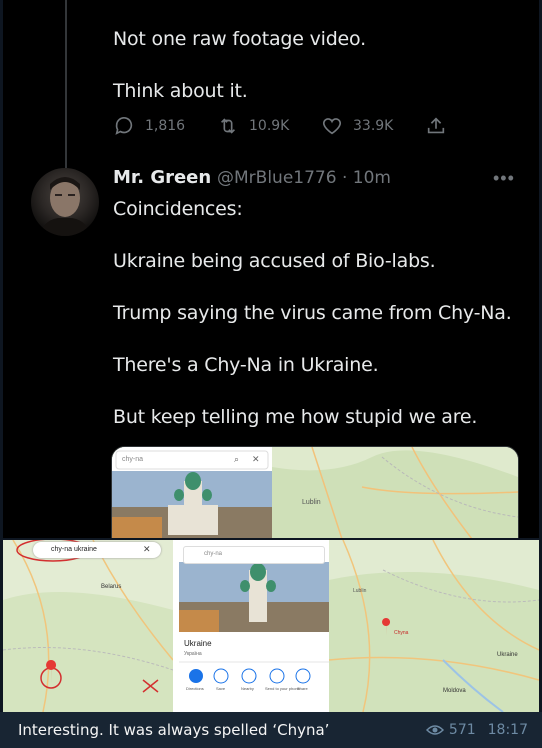 The width and height of the screenshot is (542, 748). What do you see at coordinates (239, 39) in the screenshot?
I see `tweet-text-line: Not one raw footage video.` at bounding box center [239, 39].